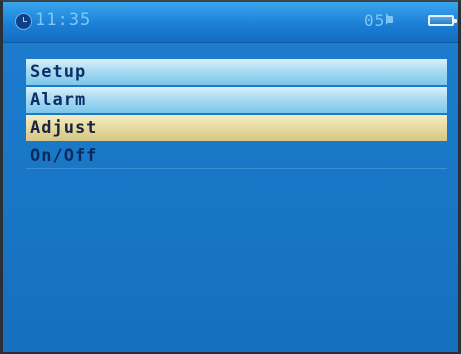  I want to click on menu-item-on-off: On/Off, so click(236, 156).